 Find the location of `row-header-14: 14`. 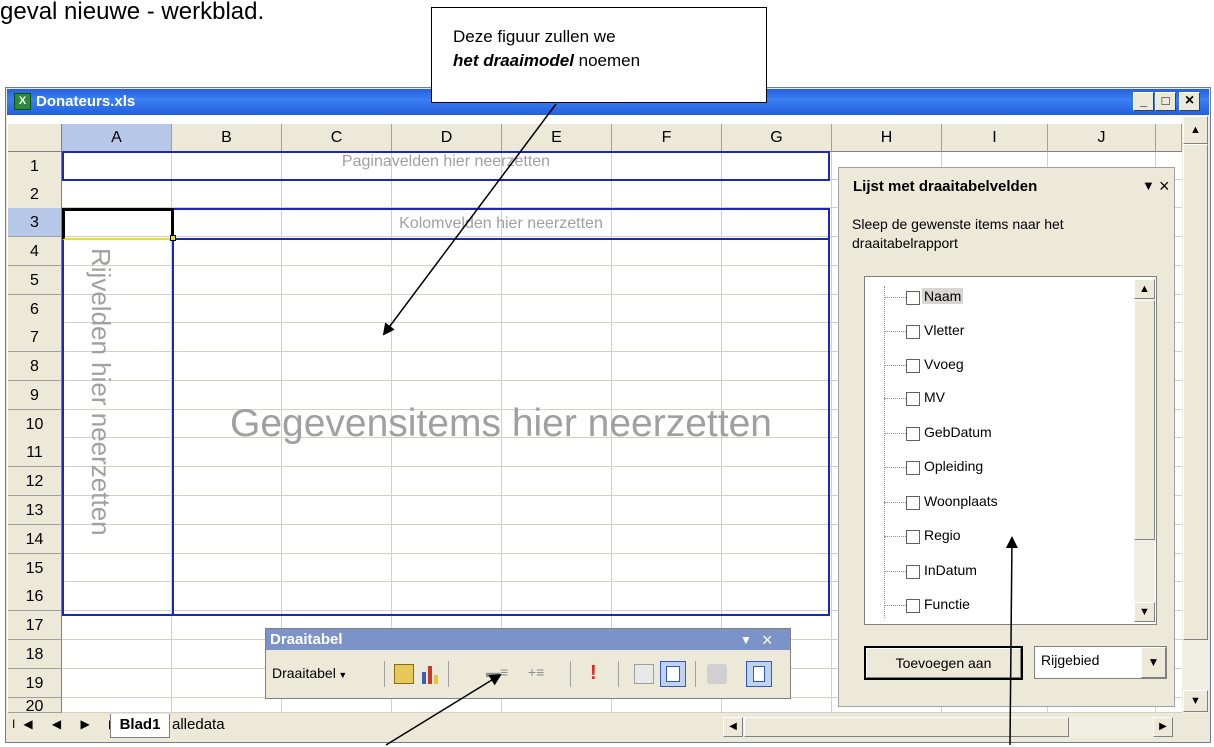

row-header-14: 14 is located at coordinates (35, 539).